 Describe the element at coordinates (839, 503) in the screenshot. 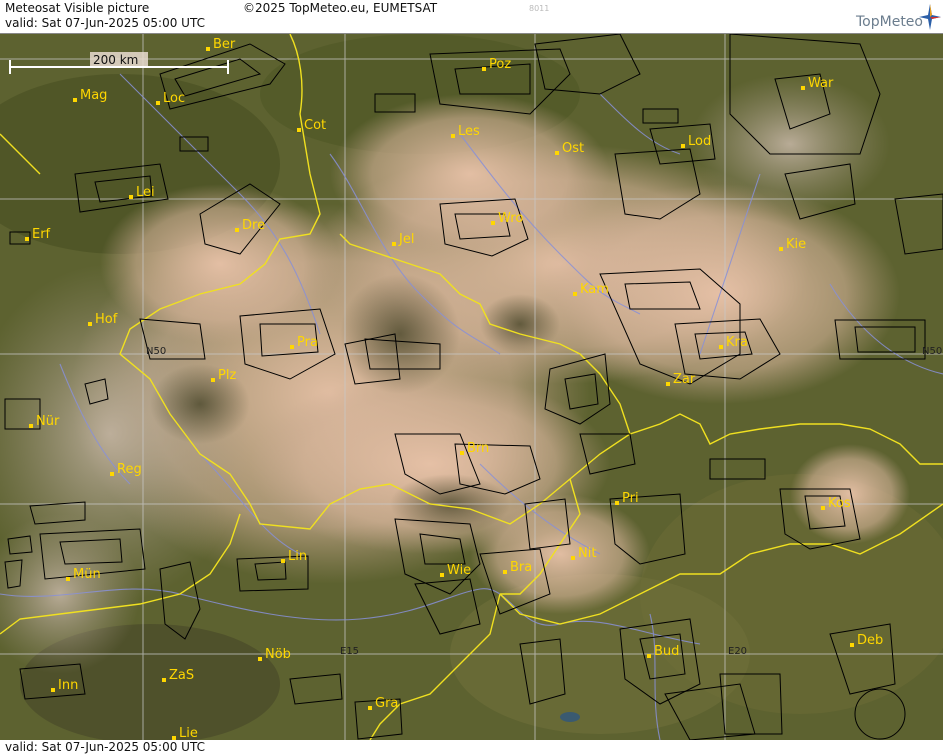

I see `city-label: Kos` at that location.